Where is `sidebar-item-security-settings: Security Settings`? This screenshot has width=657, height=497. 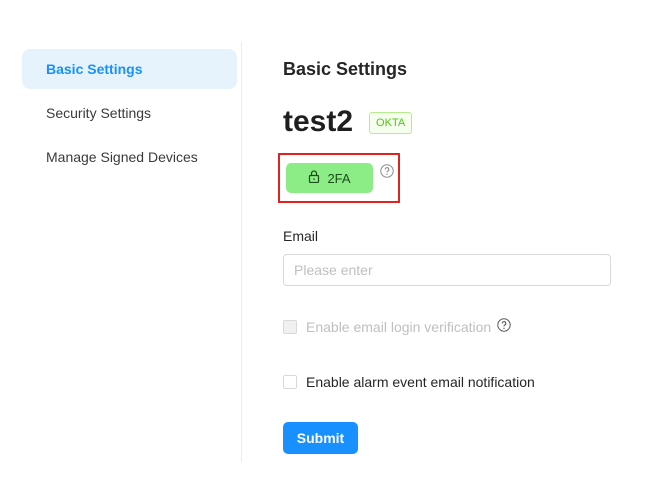 sidebar-item-security-settings: Security Settings is located at coordinates (129, 113).